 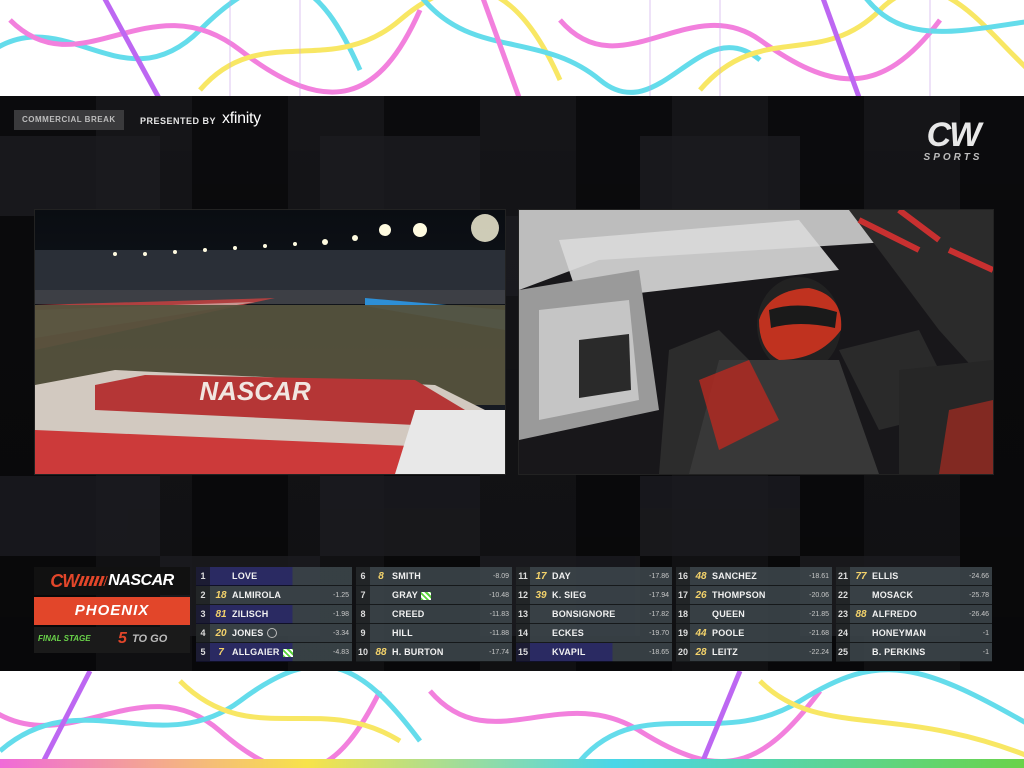 What do you see at coordinates (363, 576) in the screenshot?
I see `driver-position: 6` at bounding box center [363, 576].